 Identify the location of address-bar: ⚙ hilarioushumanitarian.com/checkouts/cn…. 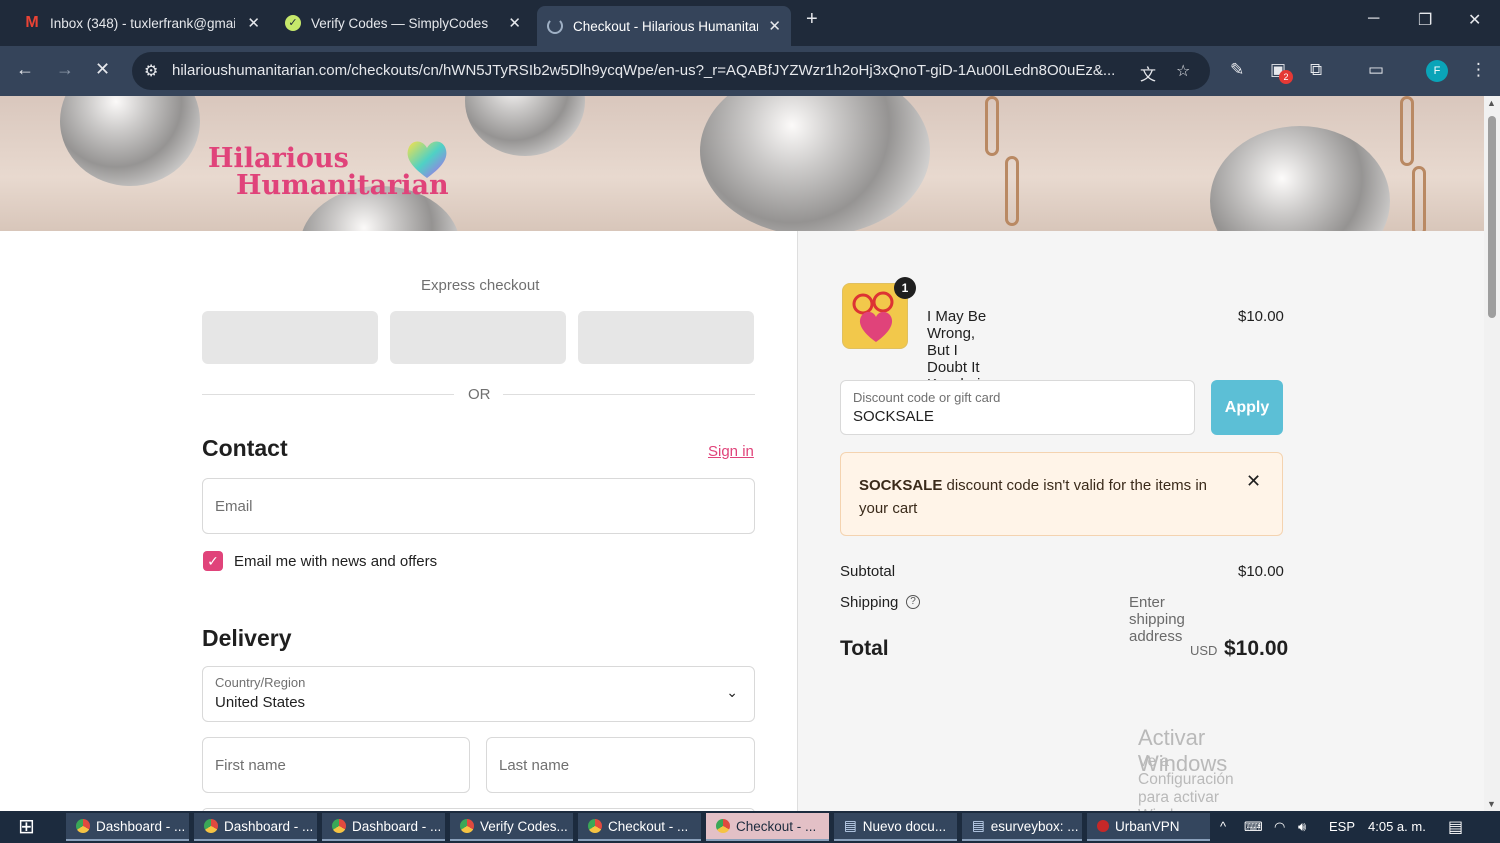
(671, 71).